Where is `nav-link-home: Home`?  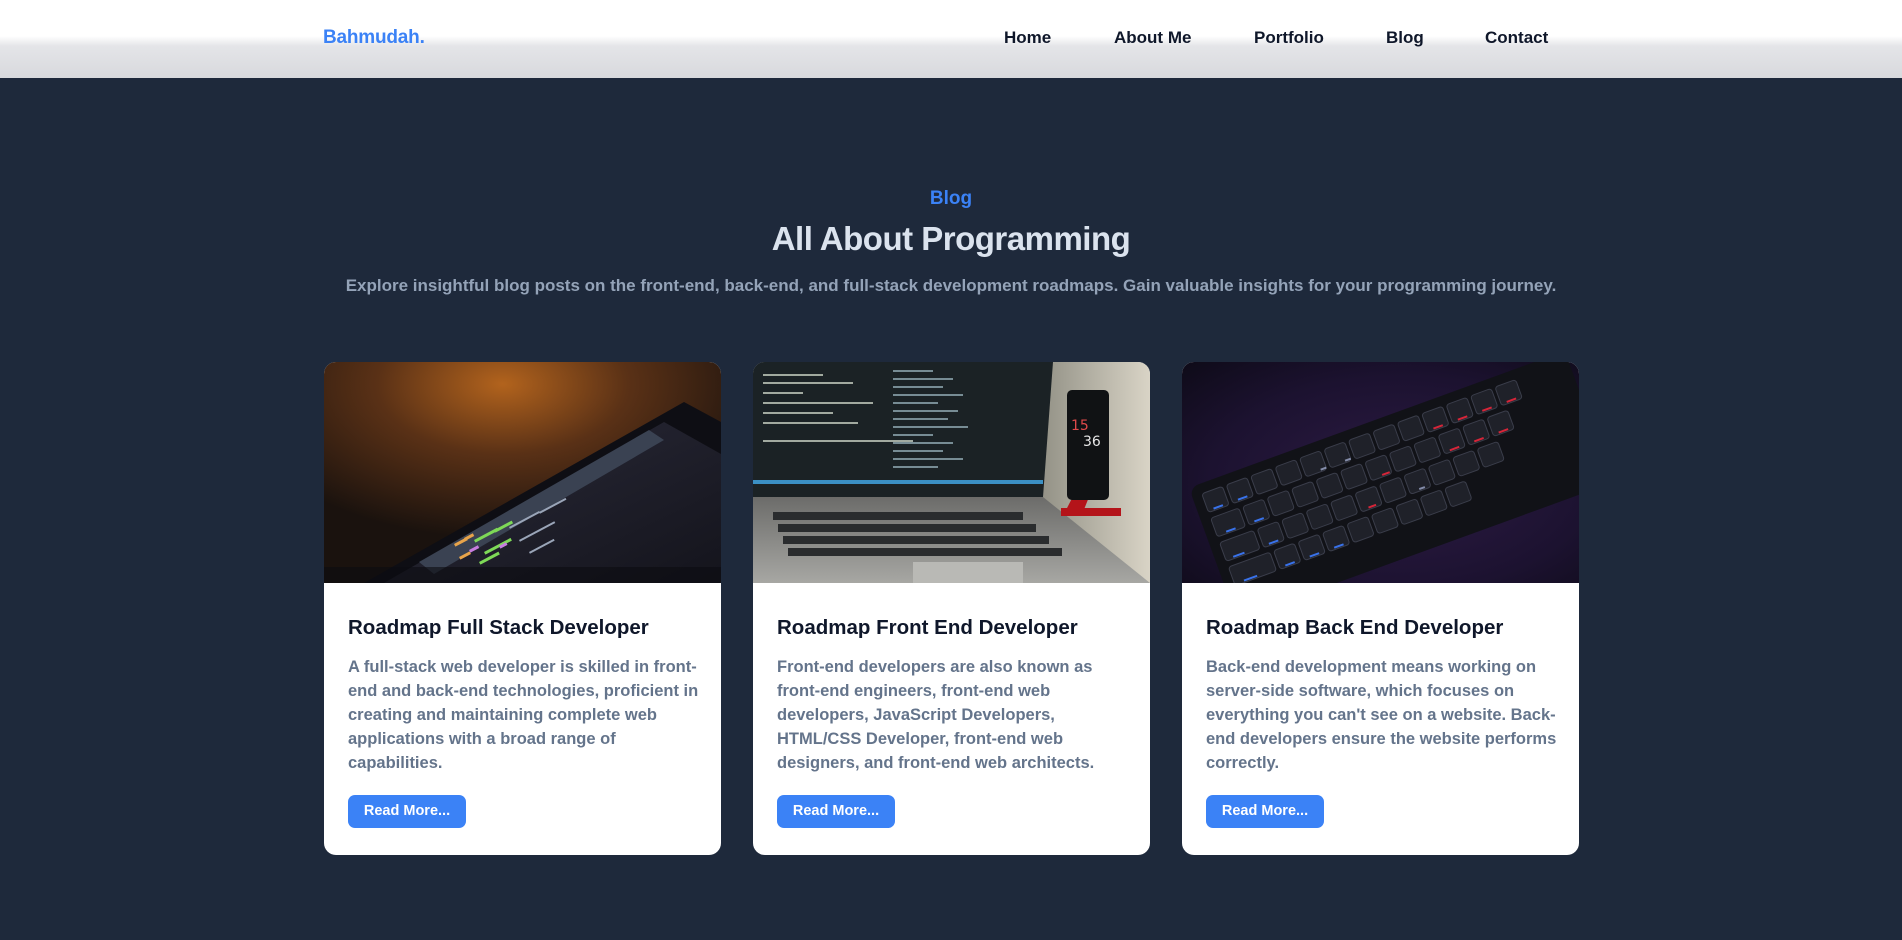 nav-link-home: Home is located at coordinates (1027, 38).